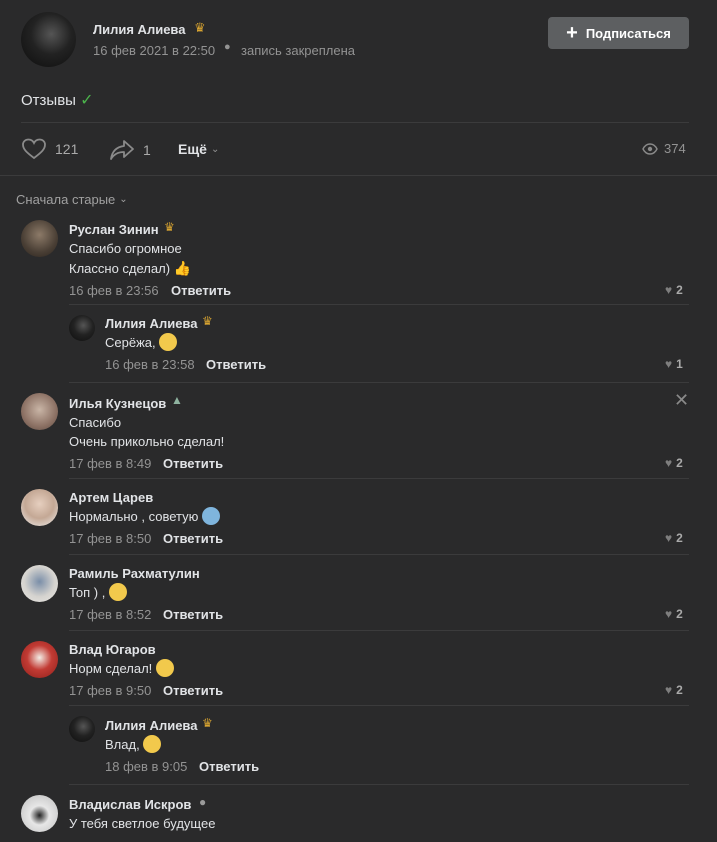  I want to click on share-icon, so click(122, 150).